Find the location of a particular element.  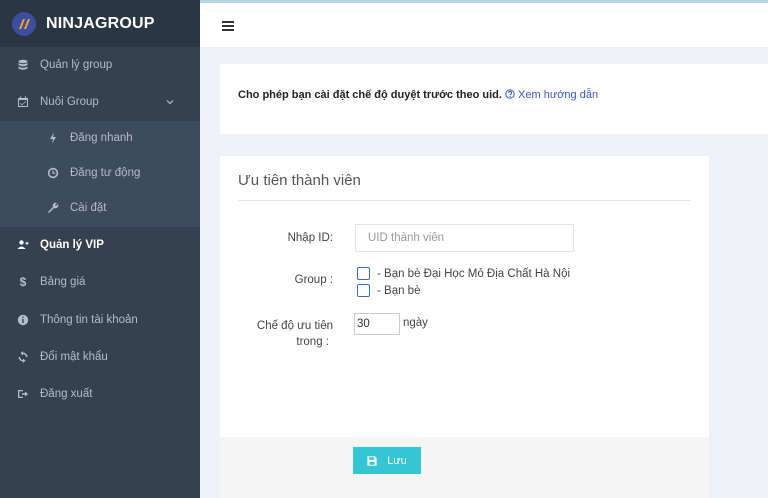

sidebar-item-label: Đăng xuất is located at coordinates (66, 394).